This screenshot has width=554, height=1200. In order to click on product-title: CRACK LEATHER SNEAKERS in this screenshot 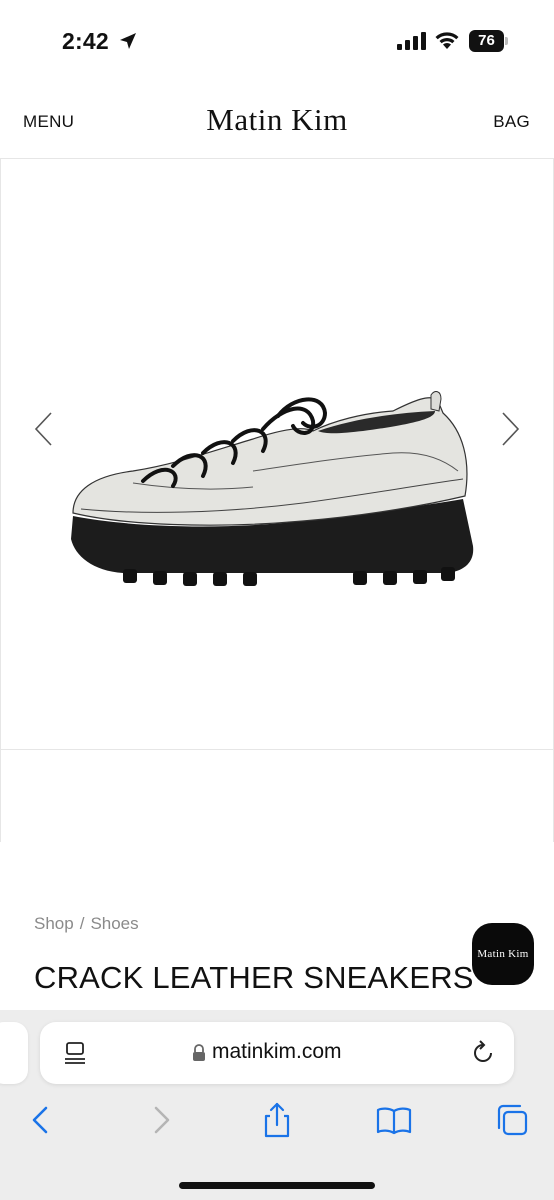, I will do `click(254, 977)`.